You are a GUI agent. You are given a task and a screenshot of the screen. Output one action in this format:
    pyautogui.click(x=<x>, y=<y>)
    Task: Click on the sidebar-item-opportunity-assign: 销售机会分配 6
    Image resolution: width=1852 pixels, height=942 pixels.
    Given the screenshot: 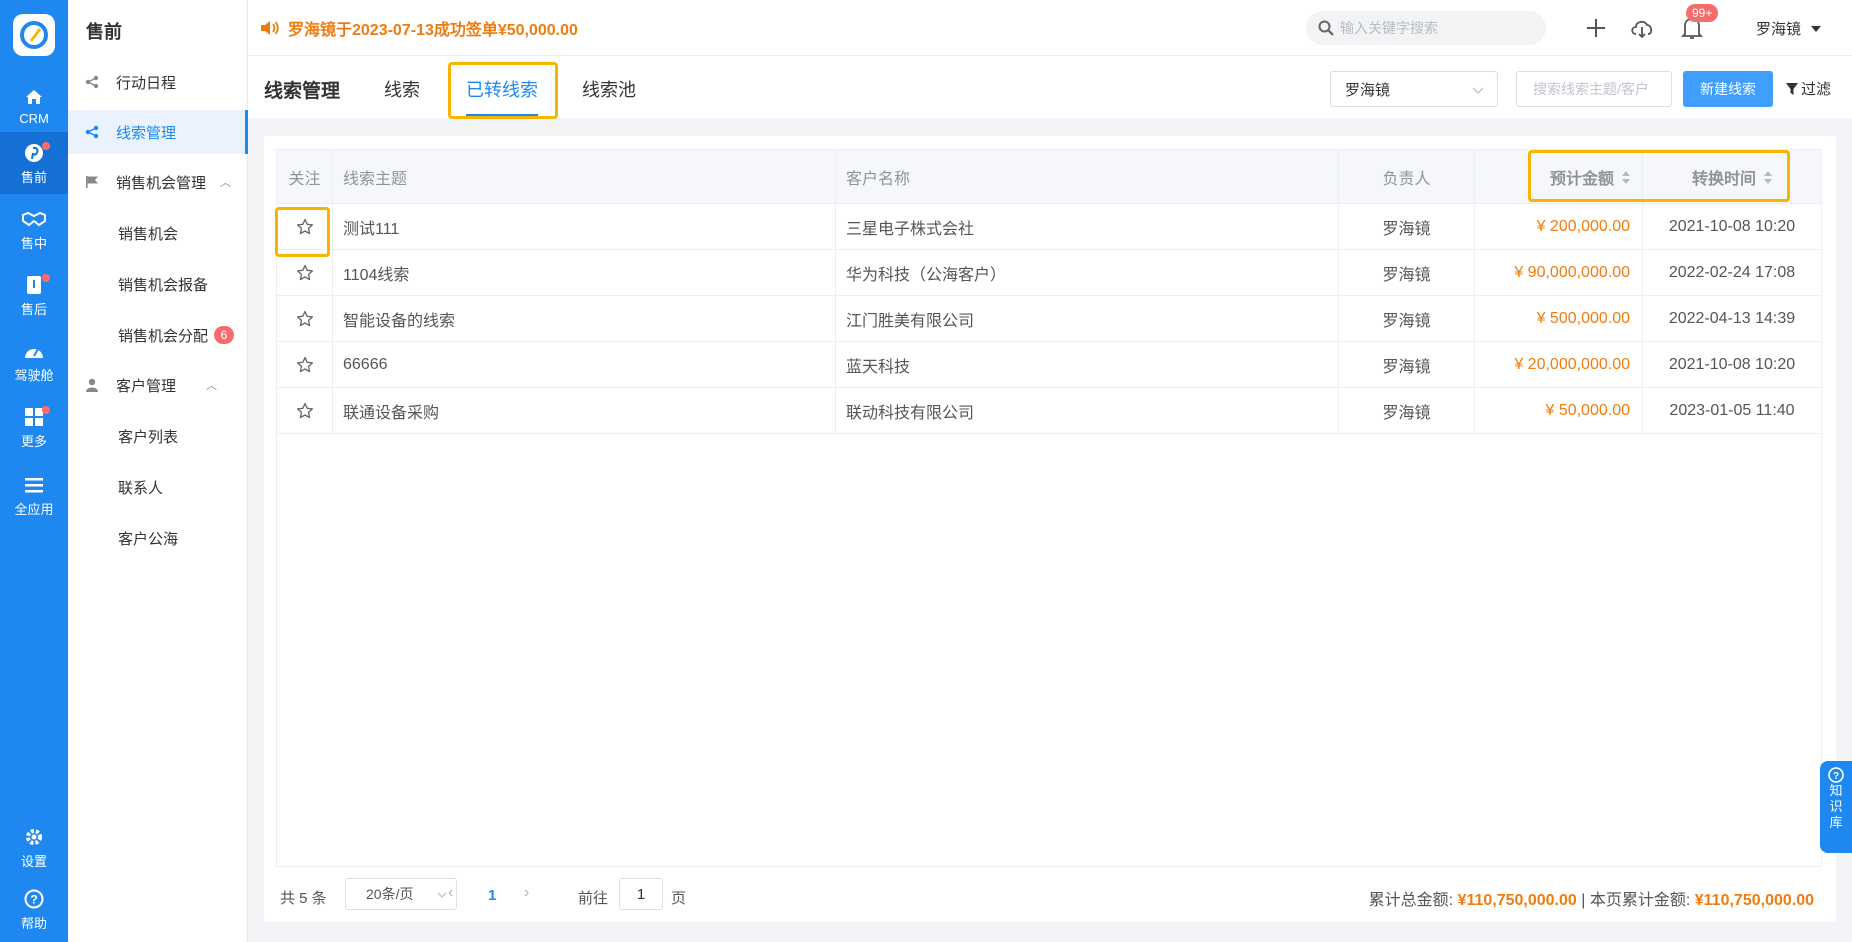 What is the action you would take?
    pyautogui.click(x=158, y=335)
    